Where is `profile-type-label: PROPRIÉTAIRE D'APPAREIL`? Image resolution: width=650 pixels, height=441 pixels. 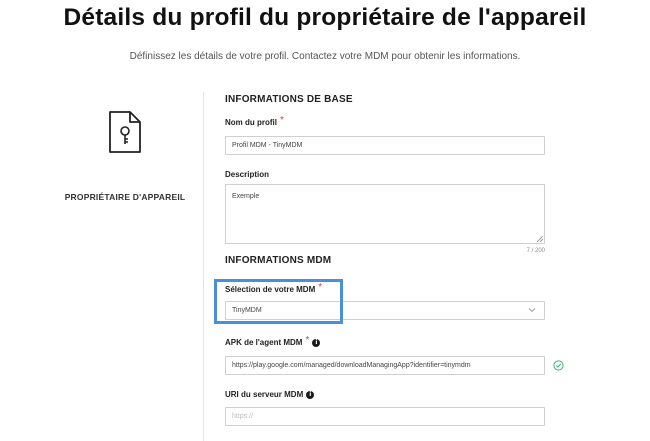
profile-type-label: PROPRIÉTAIRE D'APPAREIL is located at coordinates (125, 197).